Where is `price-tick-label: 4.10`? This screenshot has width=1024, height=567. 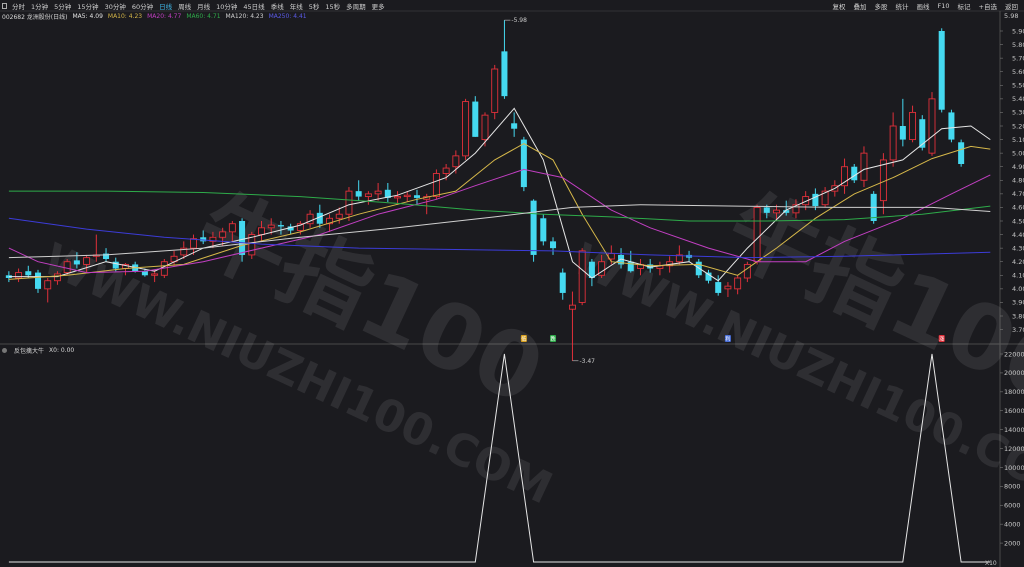
price-tick-label: 4.10 is located at coordinates (1018, 276).